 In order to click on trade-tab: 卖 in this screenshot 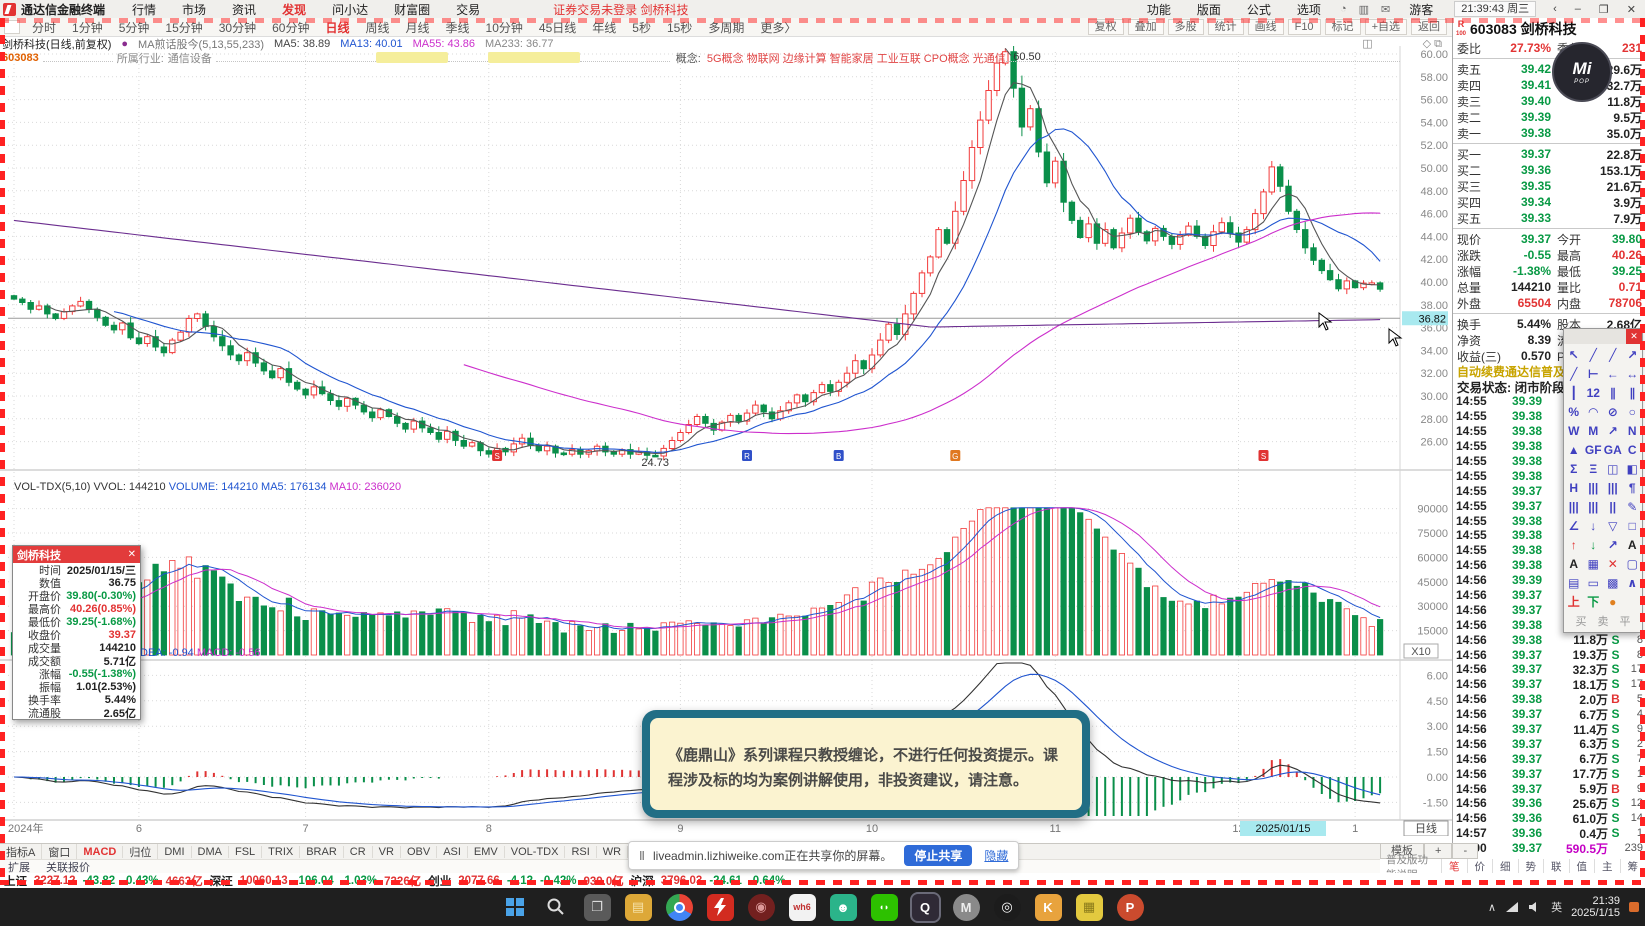, I will do `click(1603, 621)`.